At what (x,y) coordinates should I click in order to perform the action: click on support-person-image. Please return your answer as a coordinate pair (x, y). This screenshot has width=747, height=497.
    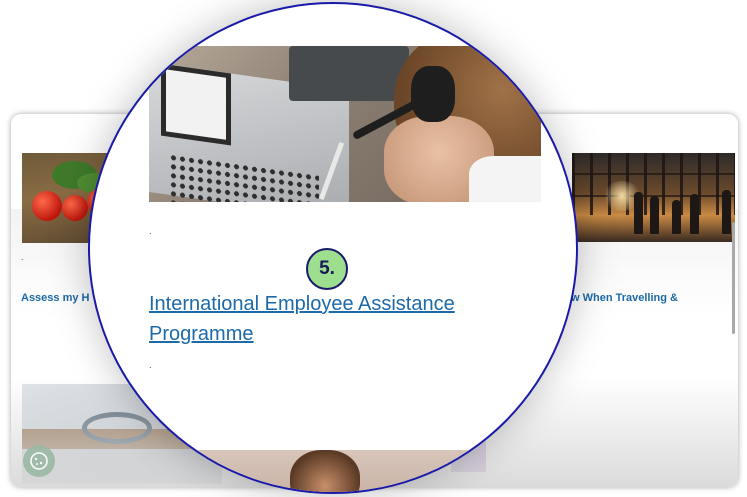
    Looking at the image, I should click on (360, 471).